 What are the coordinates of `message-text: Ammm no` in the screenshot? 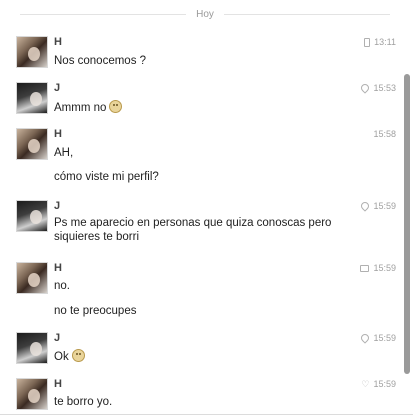 It's located at (80, 108).